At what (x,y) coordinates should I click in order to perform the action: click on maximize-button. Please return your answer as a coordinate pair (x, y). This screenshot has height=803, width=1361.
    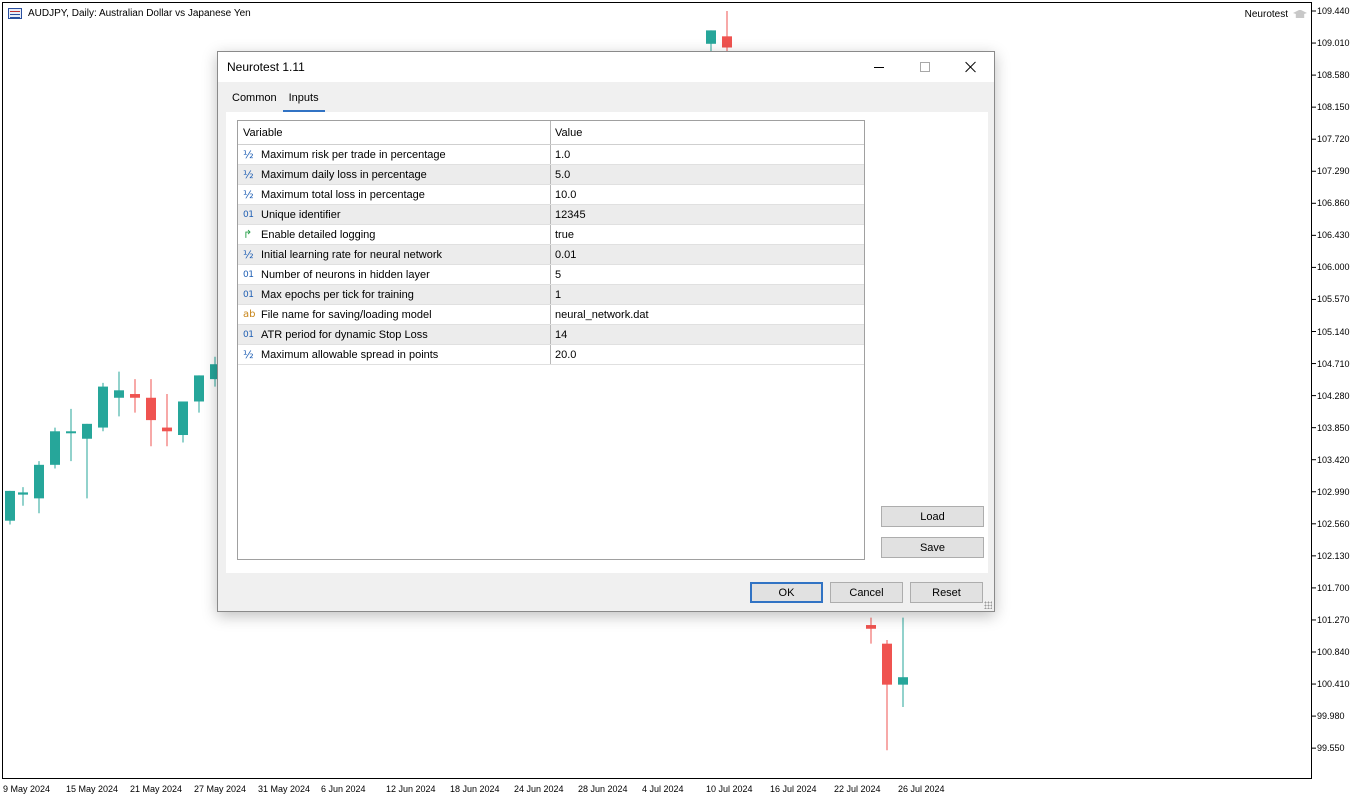
    Looking at the image, I should click on (925, 67).